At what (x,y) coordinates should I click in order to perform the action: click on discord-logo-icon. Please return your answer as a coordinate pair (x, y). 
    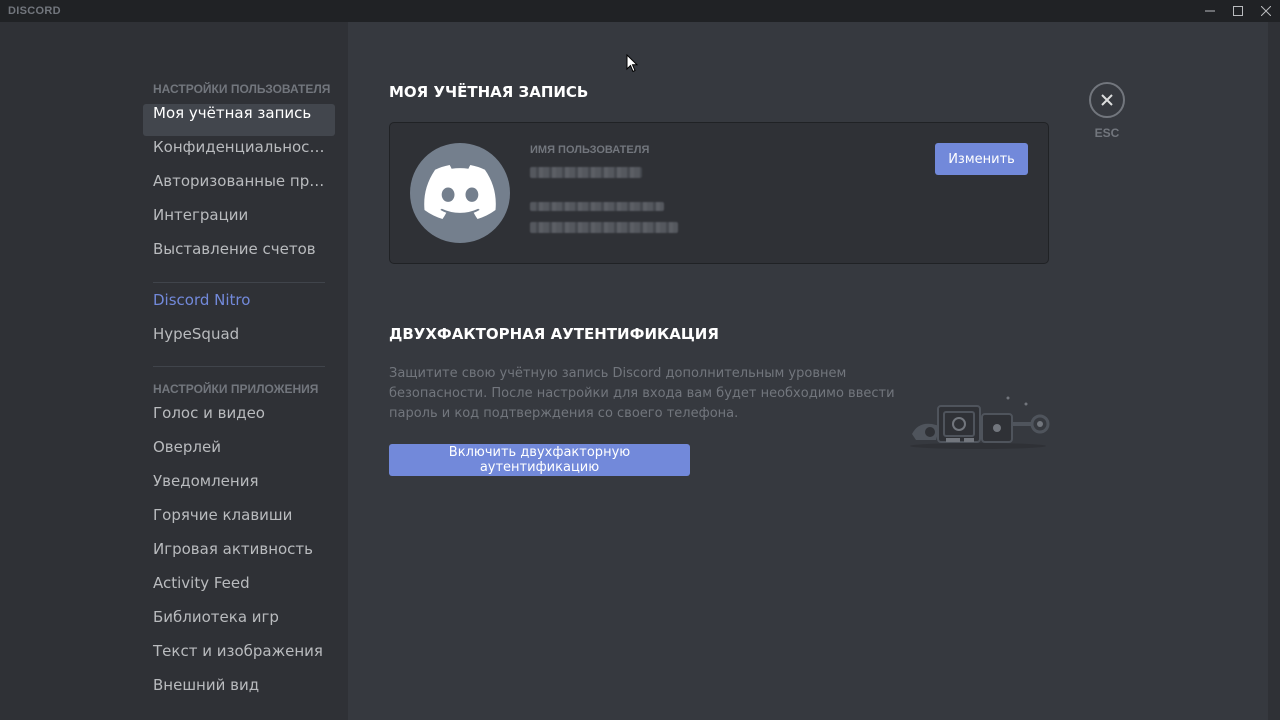
    Looking at the image, I should click on (460, 192).